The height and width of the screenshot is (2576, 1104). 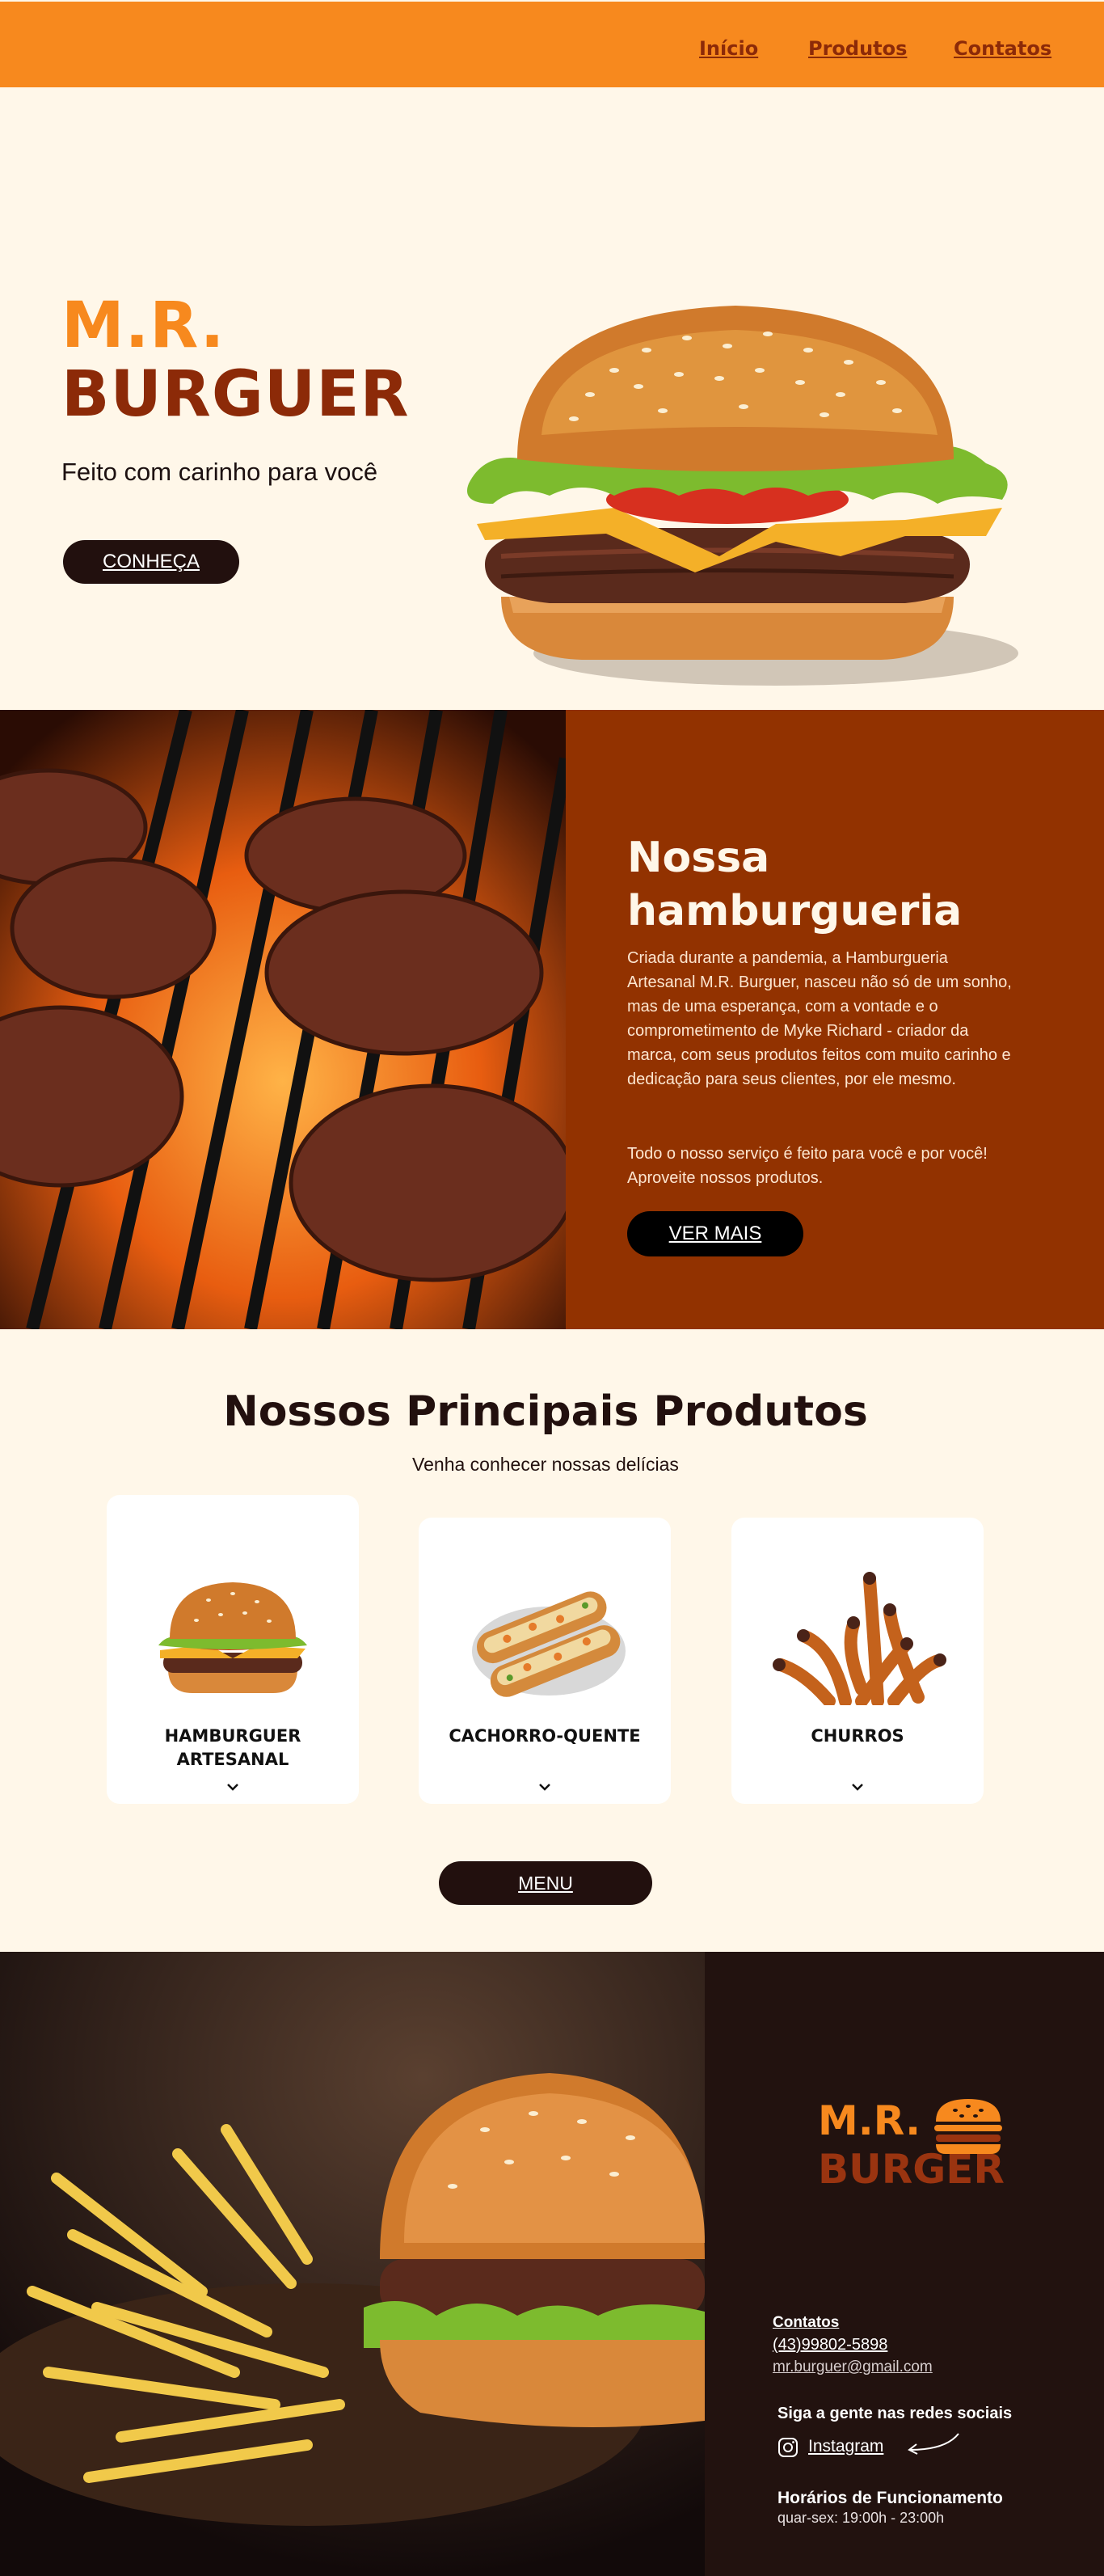 What do you see at coordinates (788, 2447) in the screenshot?
I see `instagram-icon` at bounding box center [788, 2447].